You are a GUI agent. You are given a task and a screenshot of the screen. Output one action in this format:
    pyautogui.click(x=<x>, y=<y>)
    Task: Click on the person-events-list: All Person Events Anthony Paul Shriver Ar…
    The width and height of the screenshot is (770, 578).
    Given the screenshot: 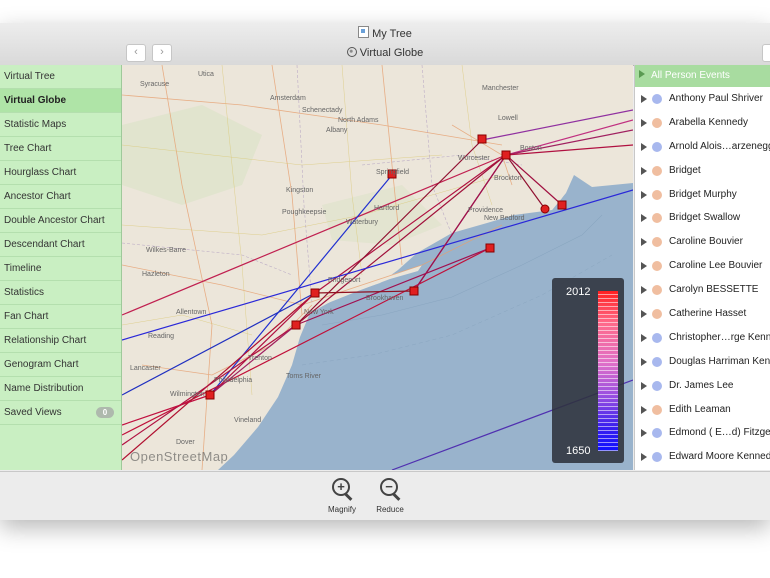 What is the action you would take?
    pyautogui.click(x=702, y=267)
    